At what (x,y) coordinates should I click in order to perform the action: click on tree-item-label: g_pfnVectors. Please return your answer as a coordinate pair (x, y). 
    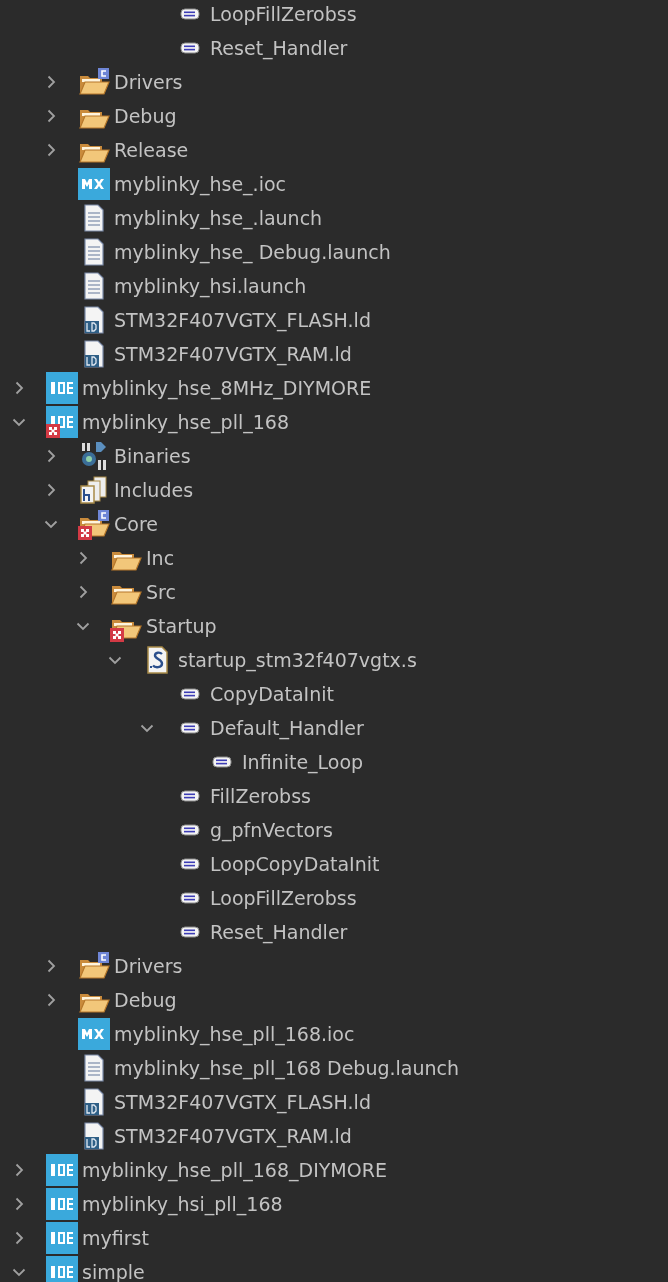
    Looking at the image, I should click on (271, 830).